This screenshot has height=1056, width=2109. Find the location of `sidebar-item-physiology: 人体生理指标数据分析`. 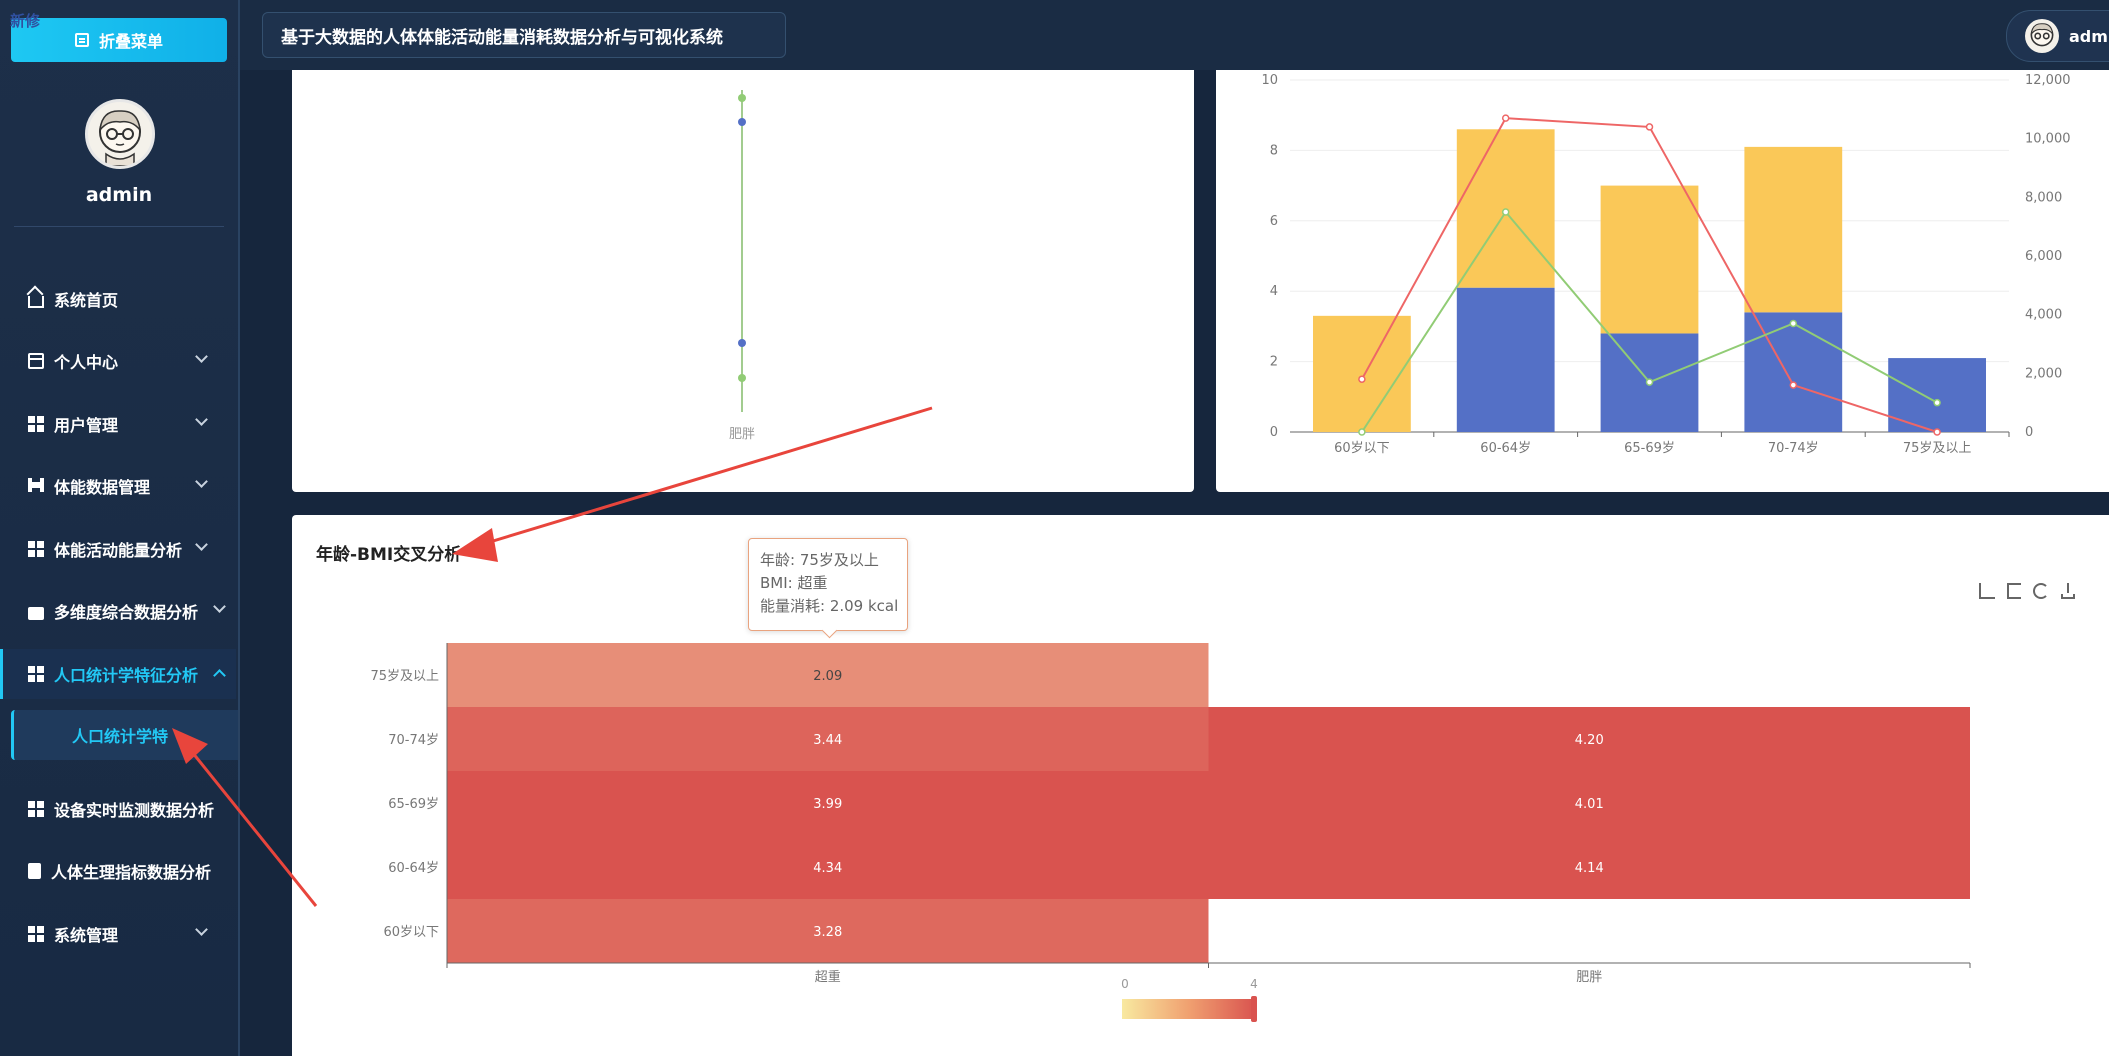

sidebar-item-physiology: 人体生理指标数据分析 is located at coordinates (118, 871).